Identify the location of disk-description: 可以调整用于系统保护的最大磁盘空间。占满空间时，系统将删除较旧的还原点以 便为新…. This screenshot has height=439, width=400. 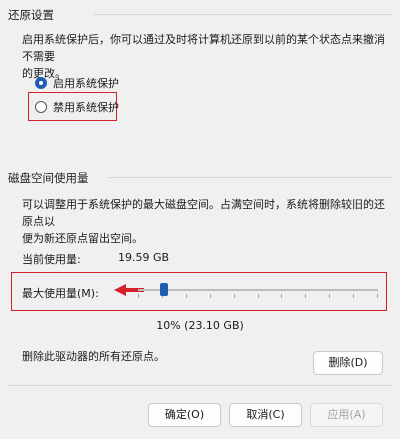
(207, 221).